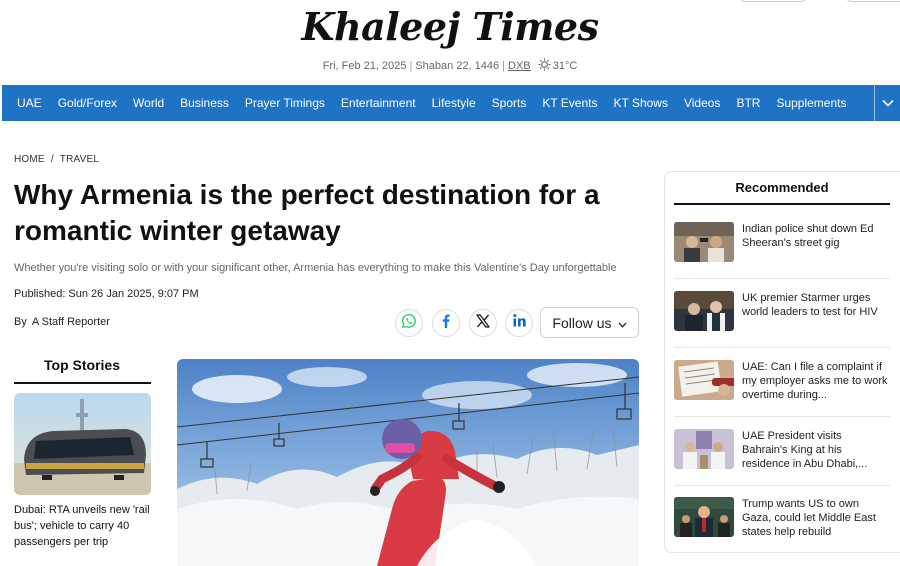 Image resolution: width=900 pixels, height=566 pixels. I want to click on follow-us-button: Follow us, so click(589, 322).